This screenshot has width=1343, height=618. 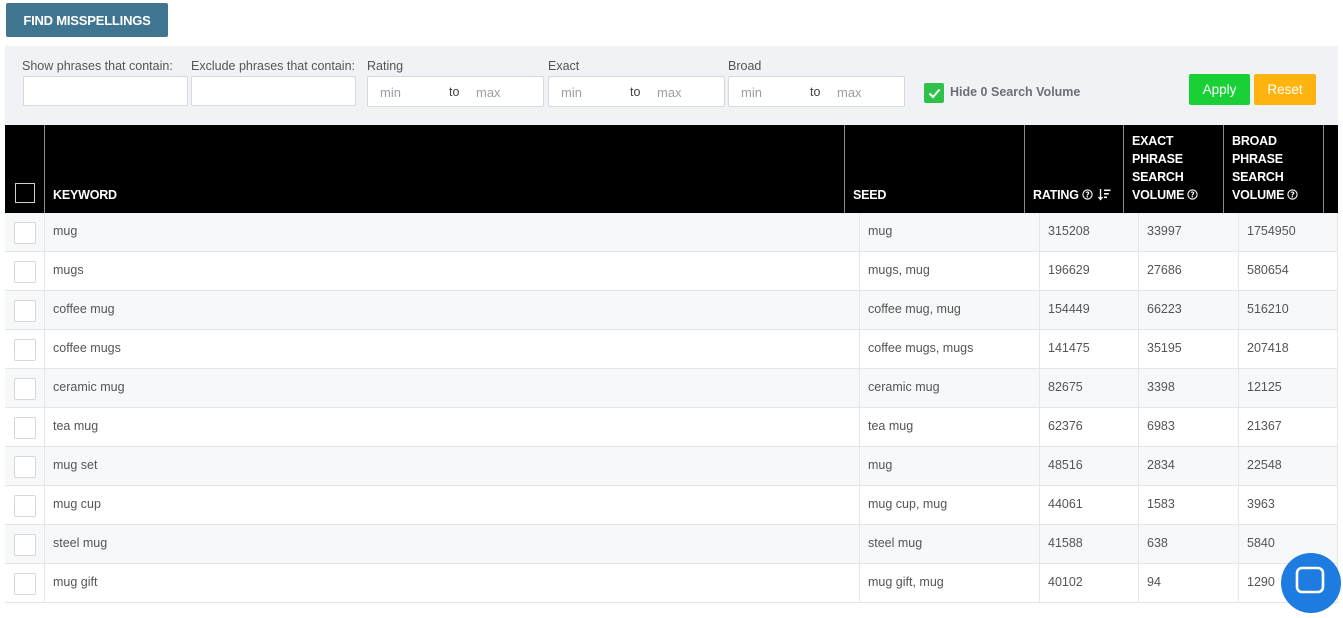 I want to click on table-row: steel mug steel mug 41588 638 5840, so click(x=671, y=544).